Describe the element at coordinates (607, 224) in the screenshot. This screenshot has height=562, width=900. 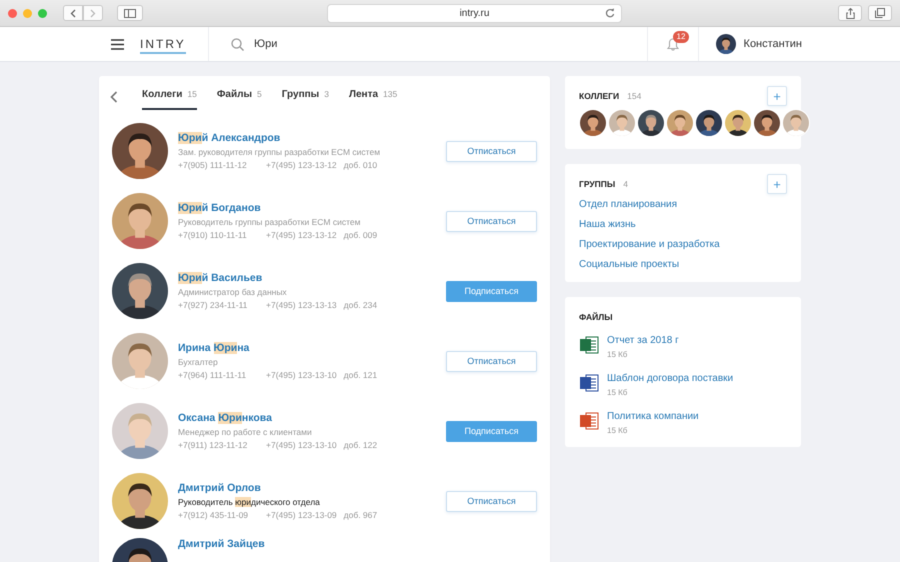
I see `group-link: Наша жизнь` at that location.